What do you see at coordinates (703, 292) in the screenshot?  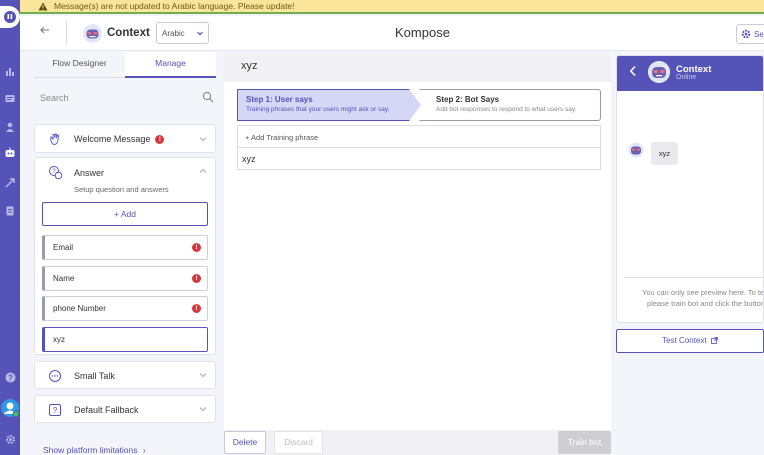 I see `preview-note-line1: You can only see preview here. To test` at bounding box center [703, 292].